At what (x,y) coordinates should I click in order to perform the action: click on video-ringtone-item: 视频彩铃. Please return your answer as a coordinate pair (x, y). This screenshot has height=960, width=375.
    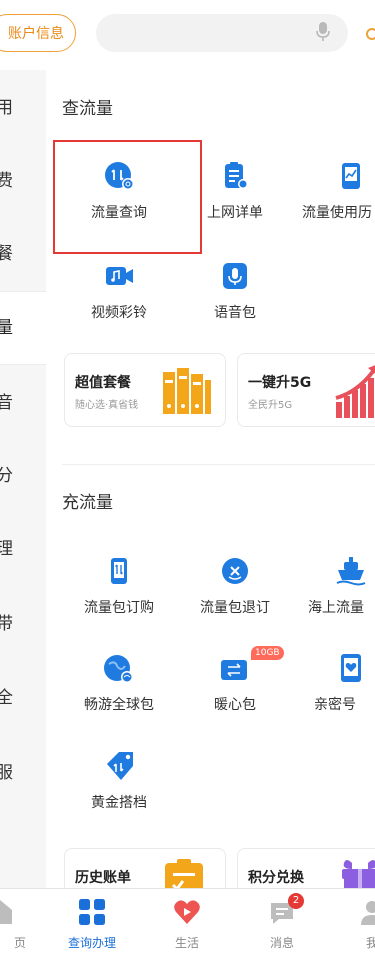
    Looking at the image, I should click on (119, 295).